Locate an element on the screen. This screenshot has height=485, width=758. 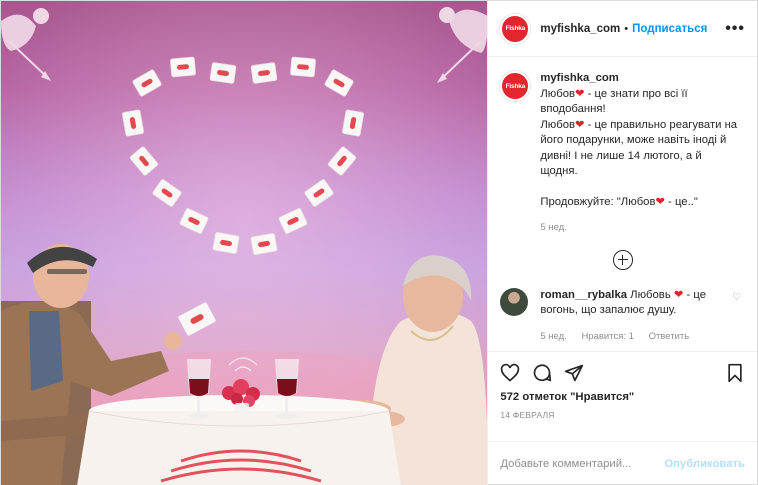
caption-username: myfishka_com is located at coordinates (579, 78).